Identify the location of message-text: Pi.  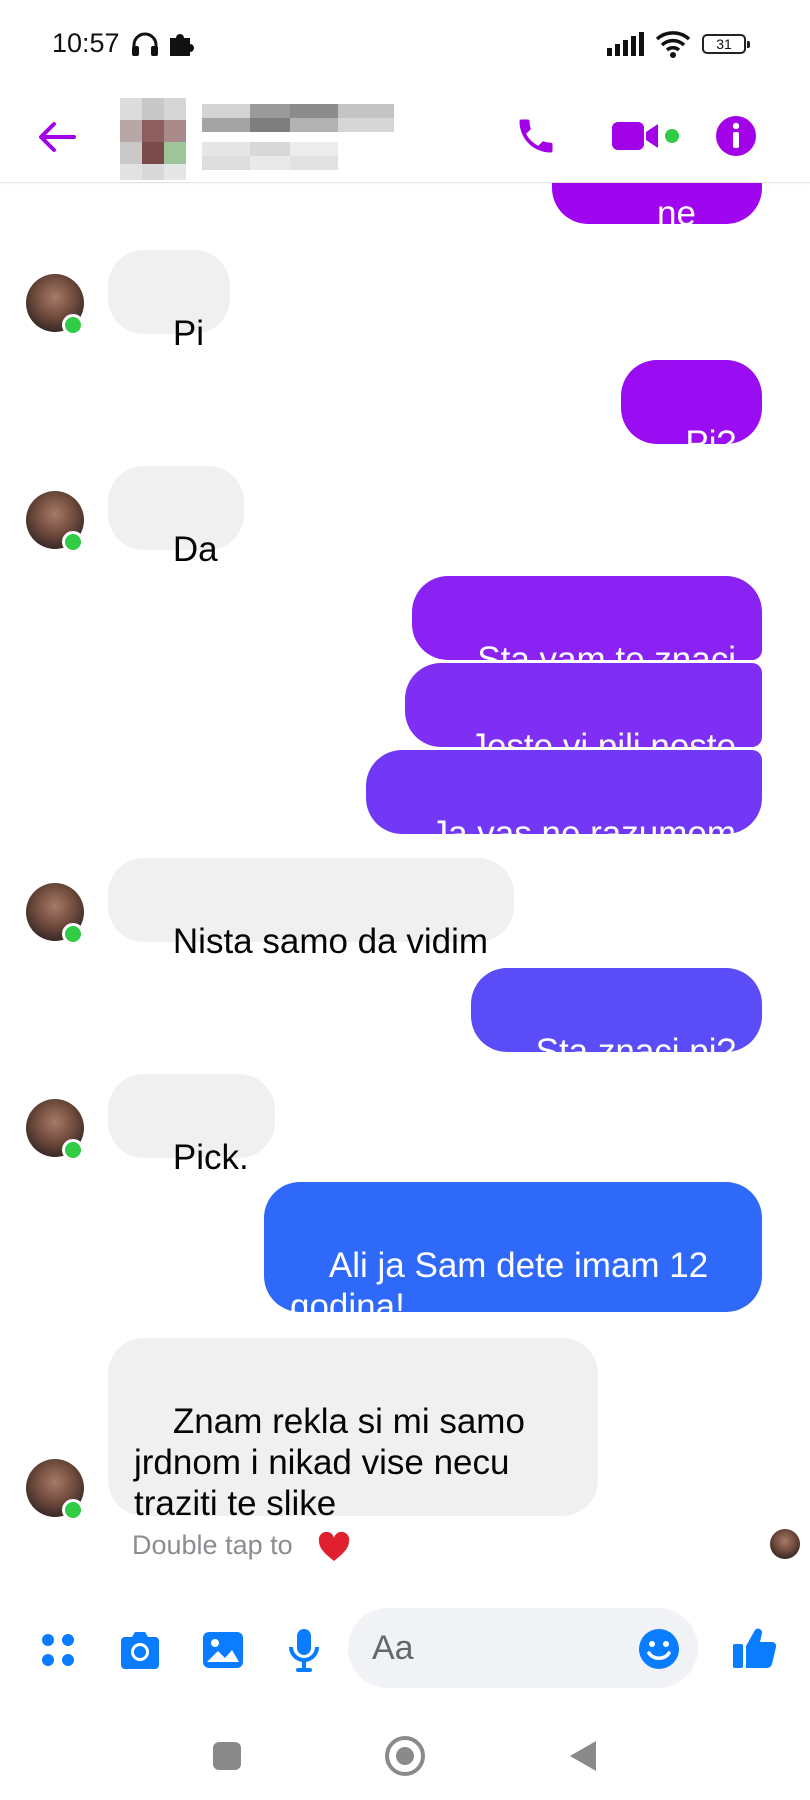
(188, 333).